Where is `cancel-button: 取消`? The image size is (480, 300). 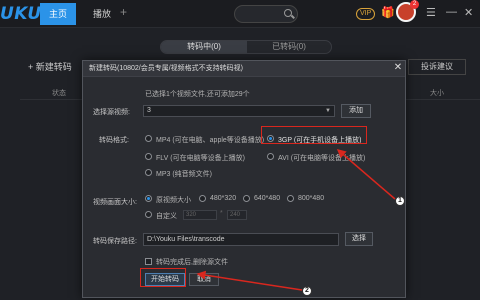 cancel-button: 取消 is located at coordinates (204, 279).